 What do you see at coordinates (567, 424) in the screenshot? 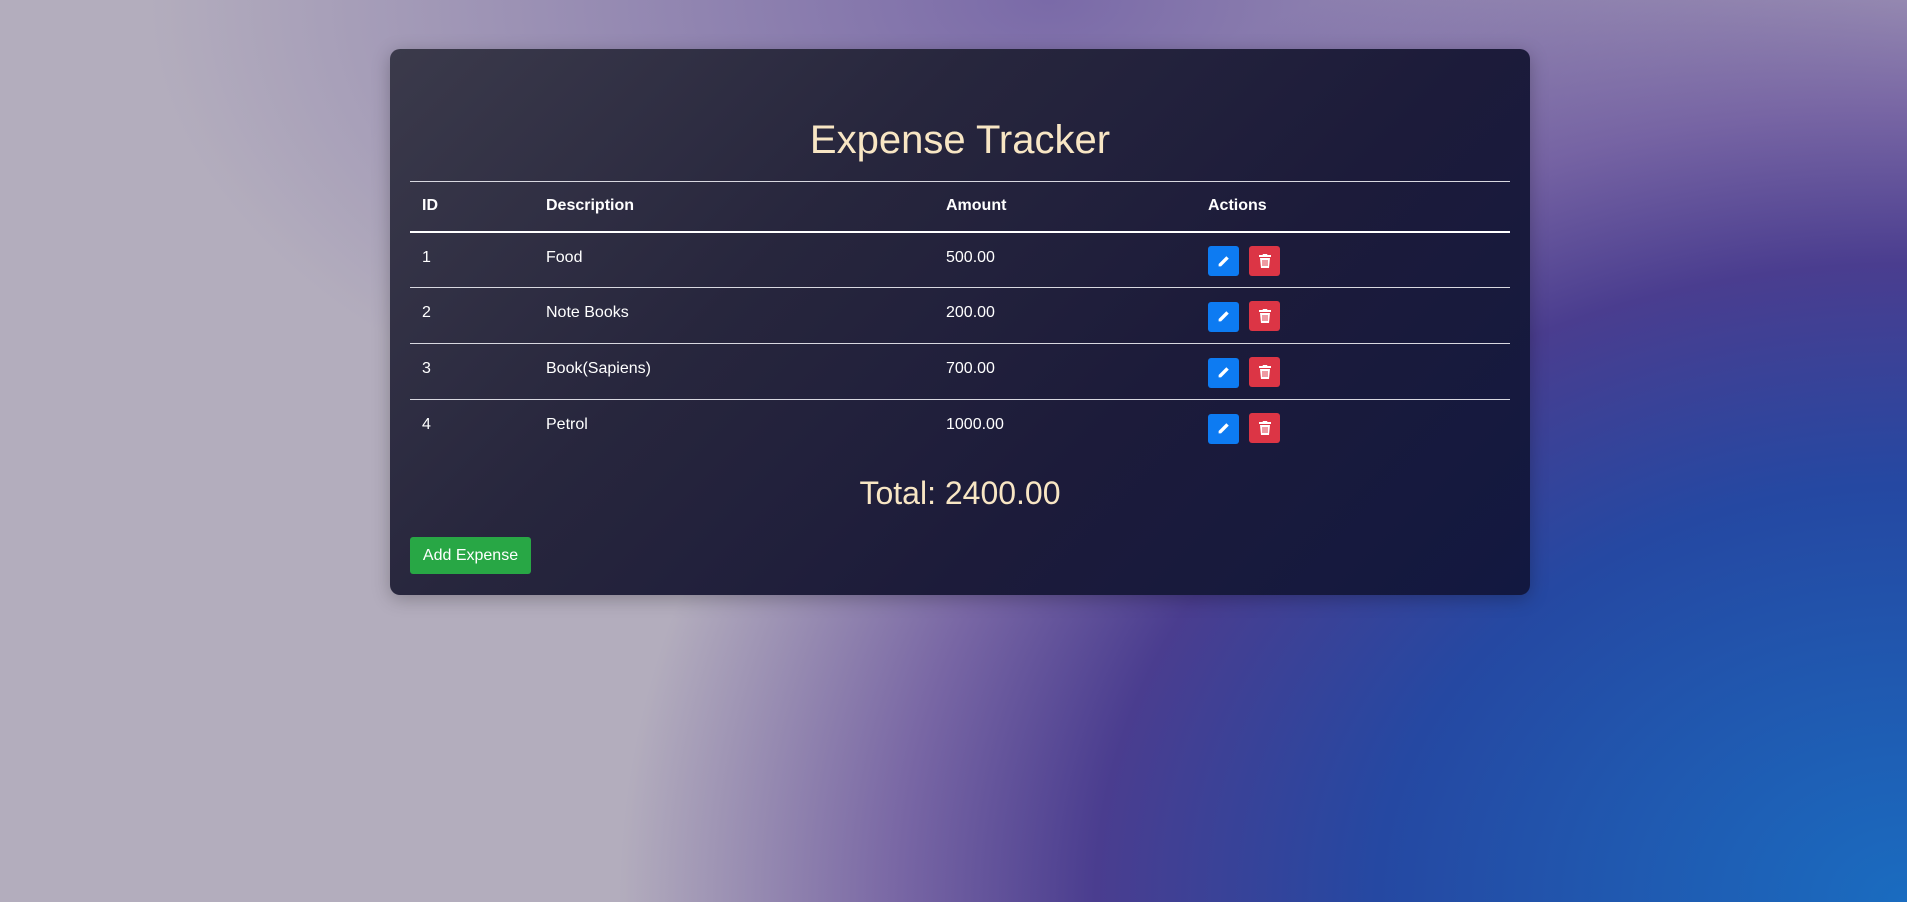
I see `cell-description: Petrol` at bounding box center [567, 424].